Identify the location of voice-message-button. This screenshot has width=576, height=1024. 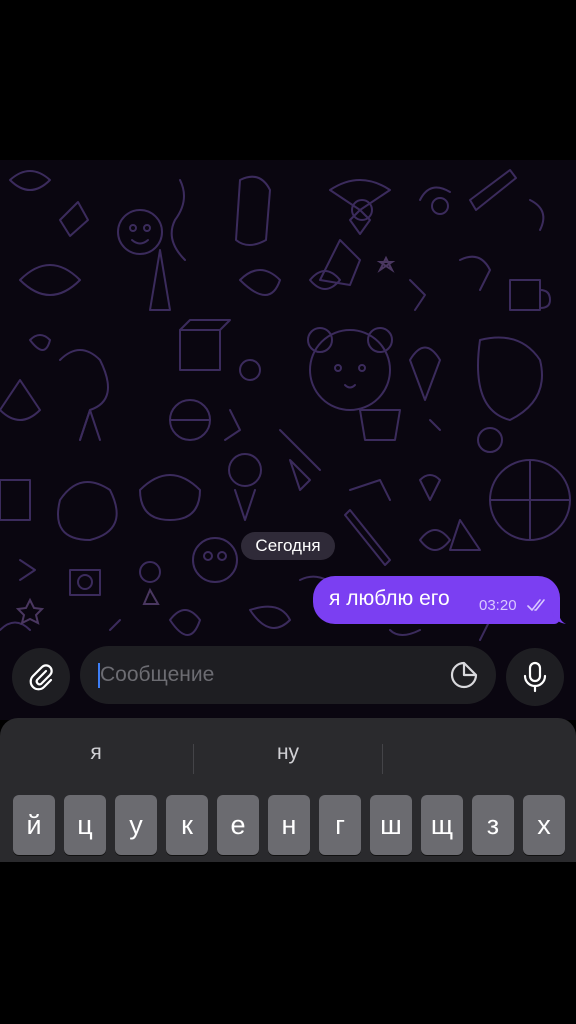
(535, 677).